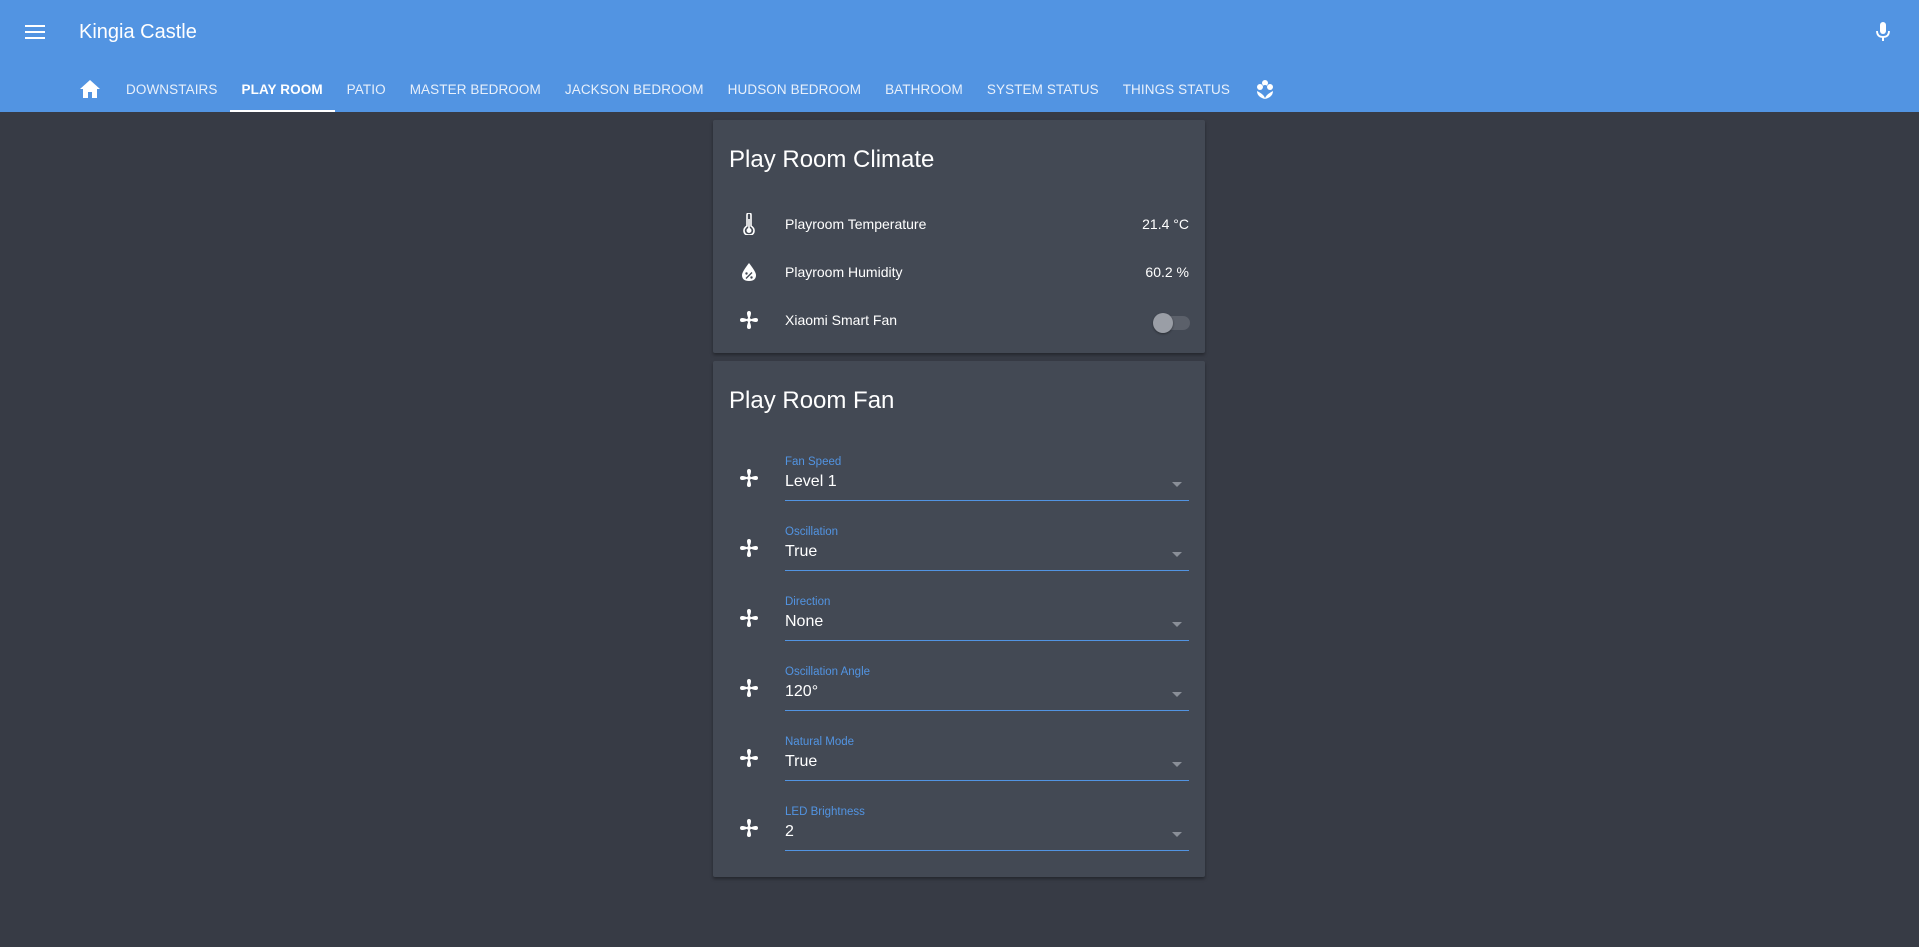 This screenshot has width=1919, height=947. Describe the element at coordinates (856, 224) in the screenshot. I see `entity-name: Playroom Temperature` at that location.